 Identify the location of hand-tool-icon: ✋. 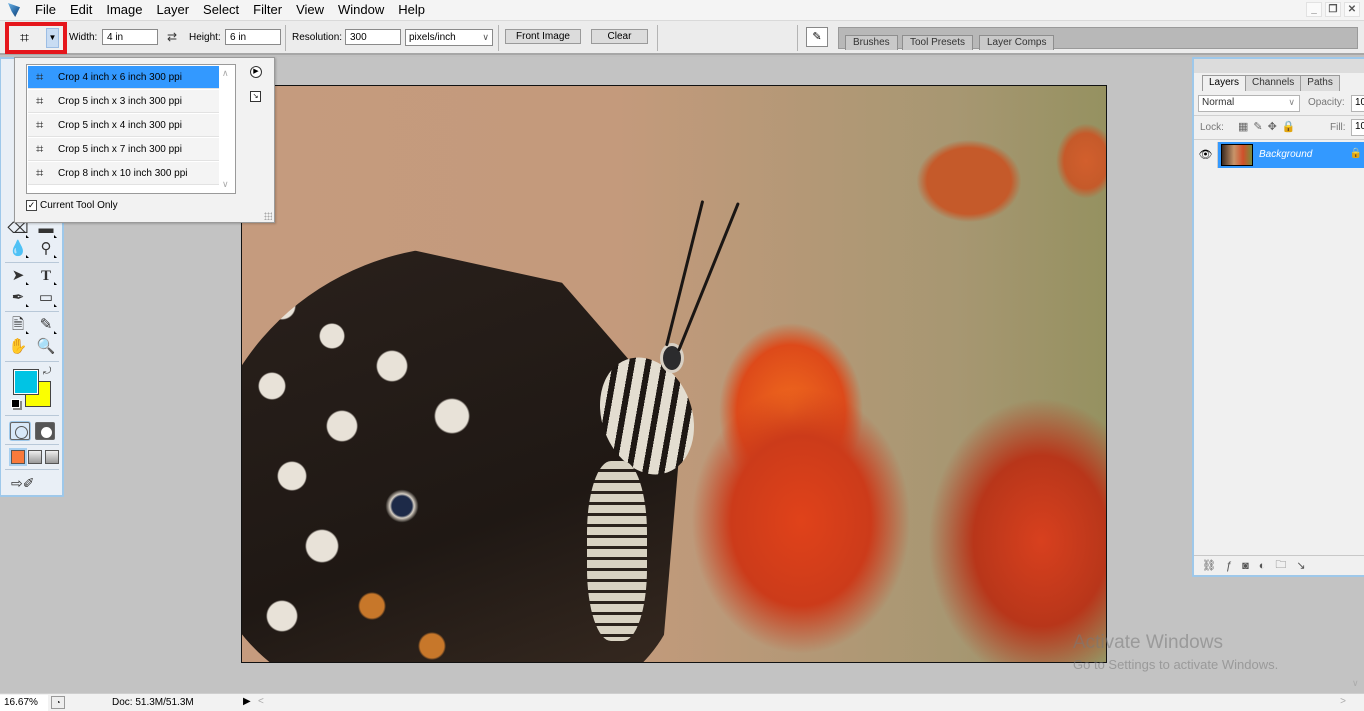
(18, 347).